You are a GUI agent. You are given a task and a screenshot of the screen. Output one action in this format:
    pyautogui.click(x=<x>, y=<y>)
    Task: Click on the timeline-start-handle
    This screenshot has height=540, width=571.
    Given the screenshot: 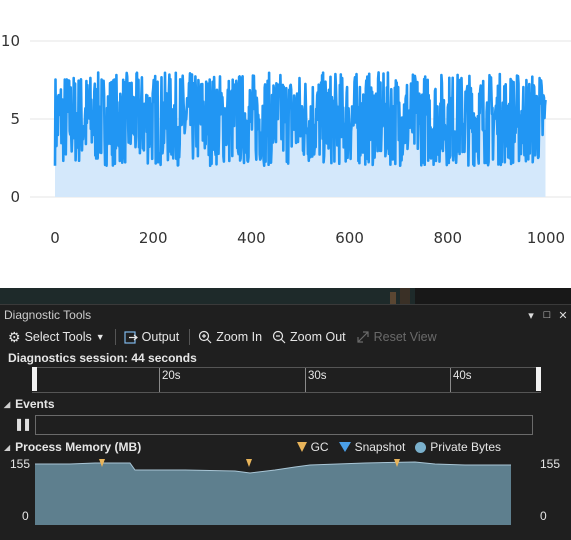 What is the action you would take?
    pyautogui.click(x=34, y=379)
    